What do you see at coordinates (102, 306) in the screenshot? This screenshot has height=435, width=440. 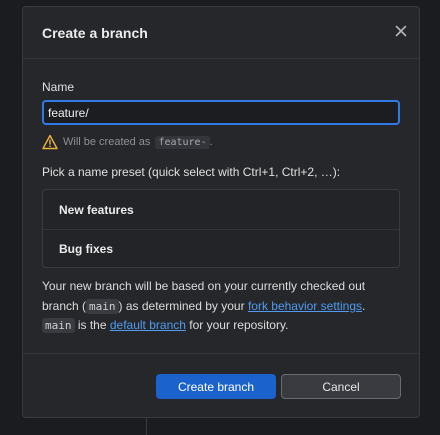 I see `base-branch-code: main` at bounding box center [102, 306].